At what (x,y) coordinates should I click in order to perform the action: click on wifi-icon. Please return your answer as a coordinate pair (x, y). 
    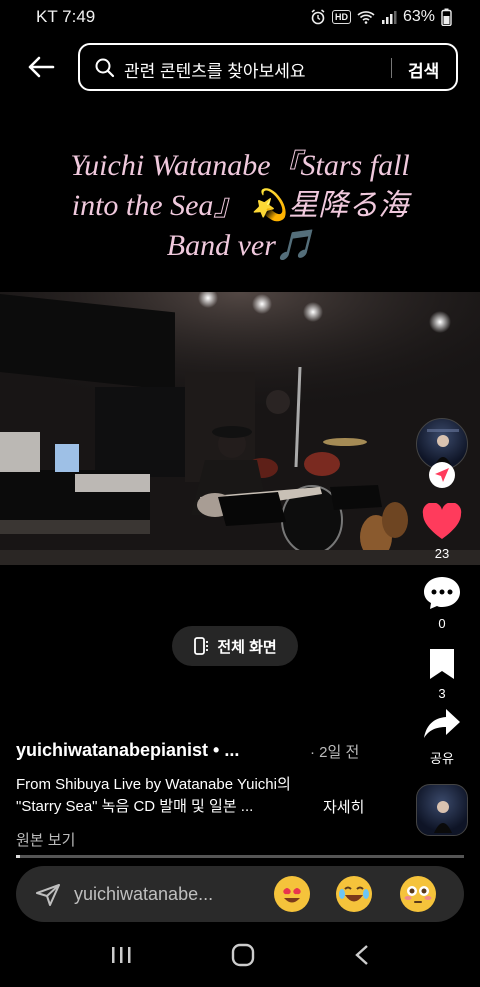
    Looking at the image, I should click on (366, 17).